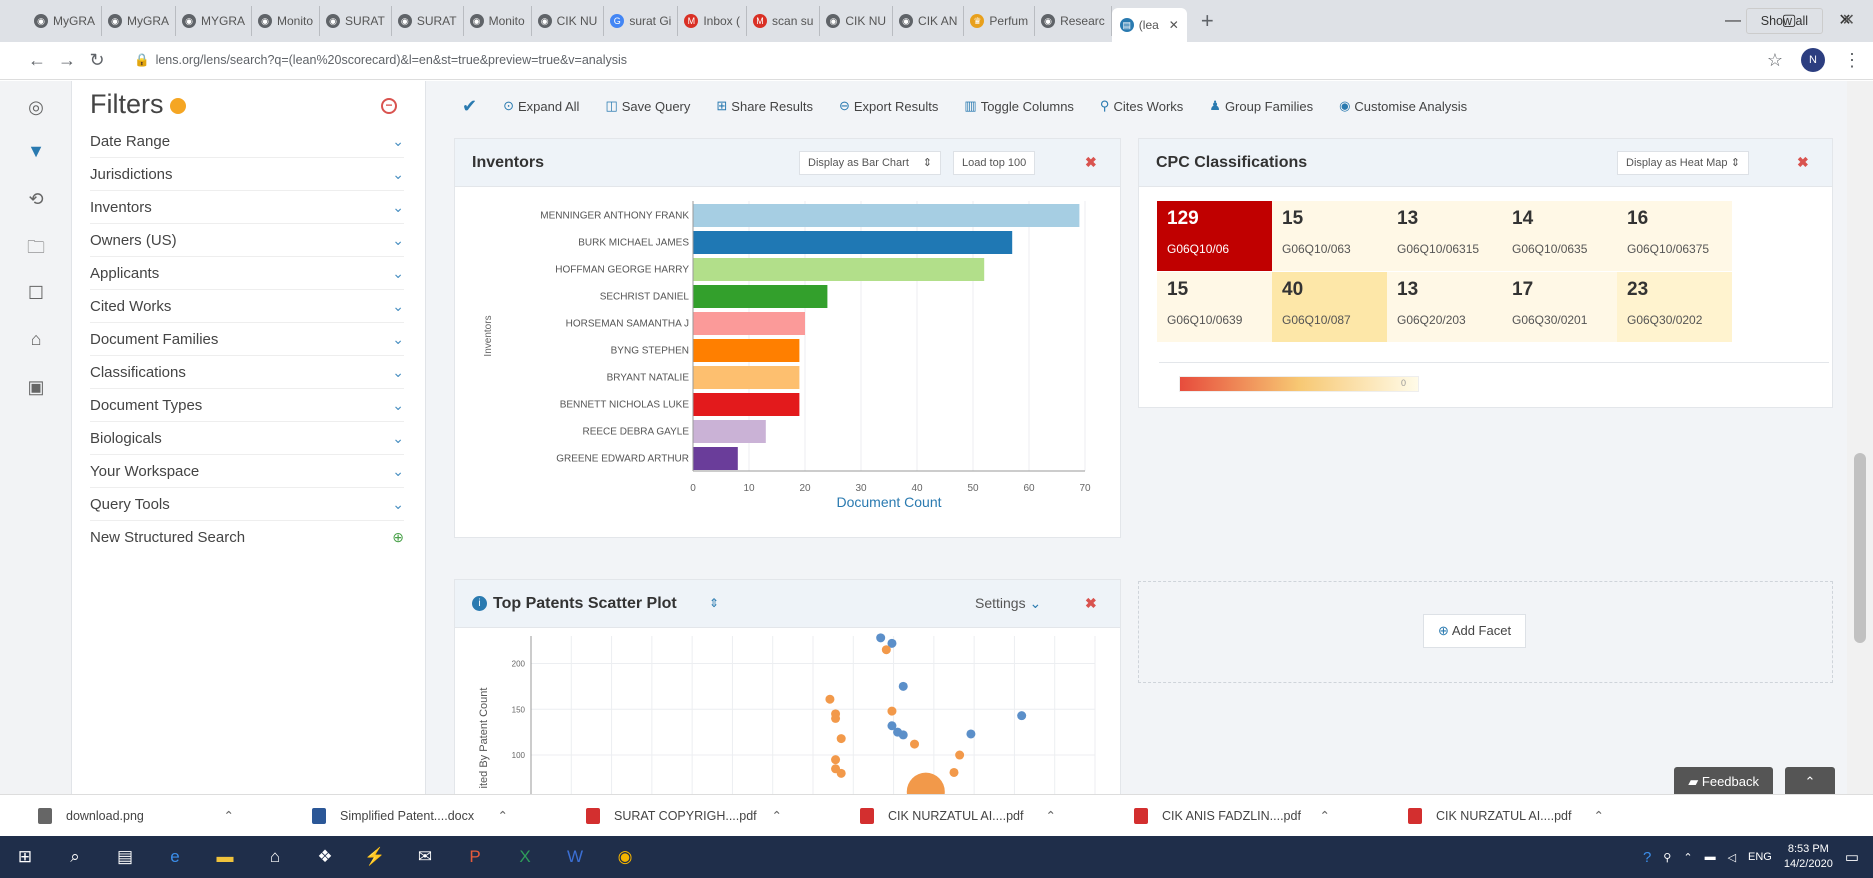 The height and width of the screenshot is (878, 1873). I want to click on scroll-to-top-button: ⌃, so click(1810, 780).